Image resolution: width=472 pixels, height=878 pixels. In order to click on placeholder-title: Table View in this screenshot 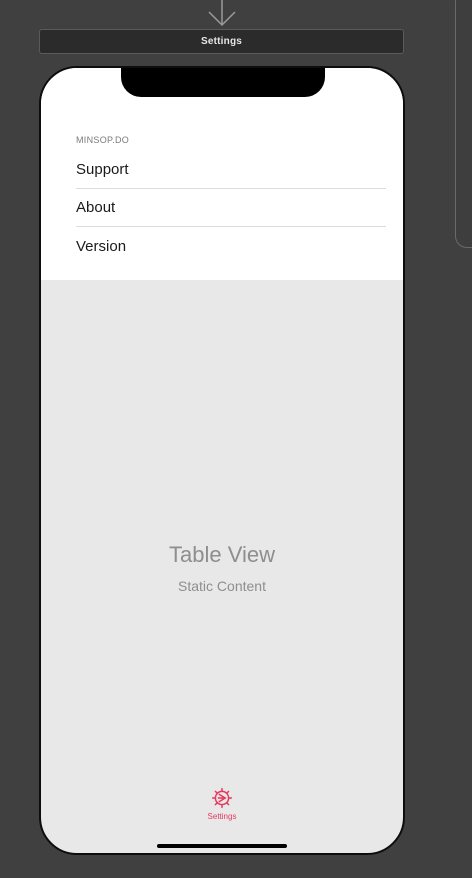, I will do `click(222, 554)`.